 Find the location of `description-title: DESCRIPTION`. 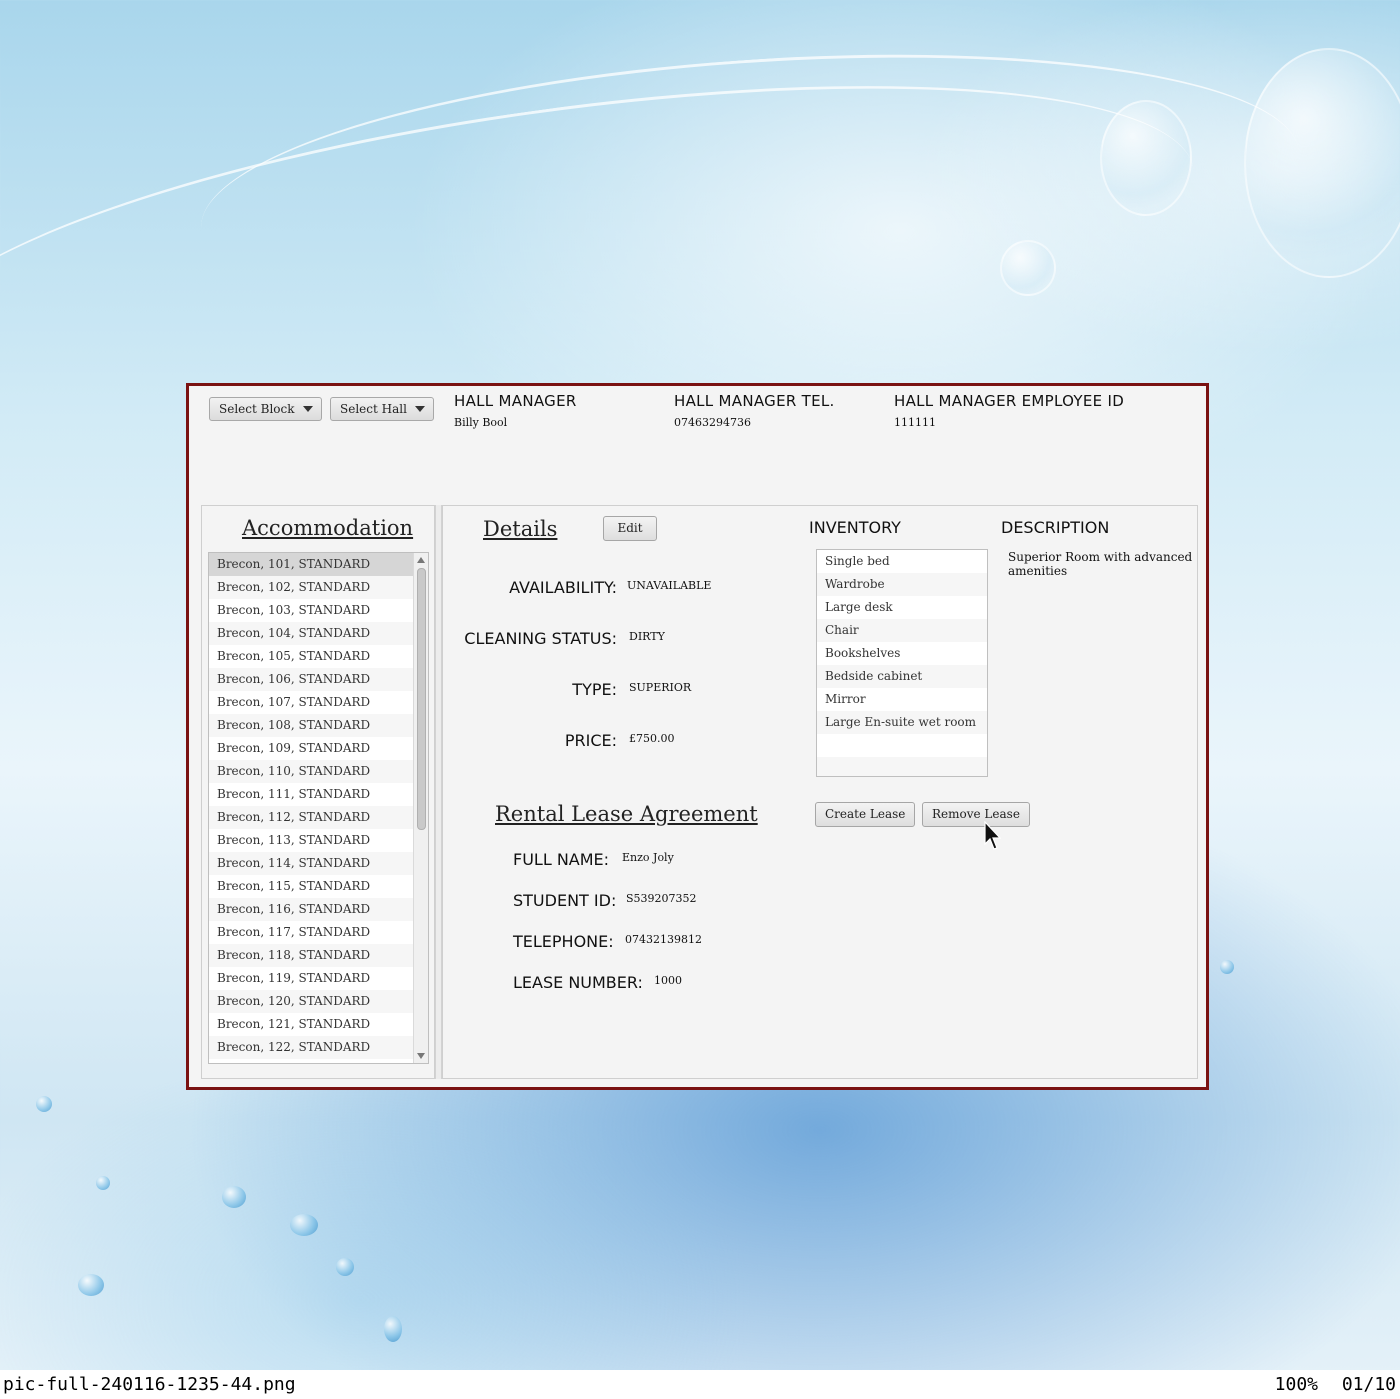

description-title: DESCRIPTION is located at coordinates (1055, 527).